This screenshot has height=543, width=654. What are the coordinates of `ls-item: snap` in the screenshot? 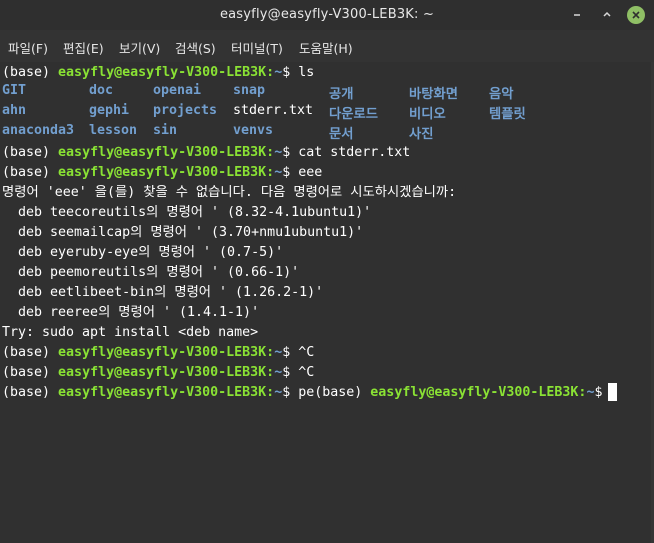 It's located at (249, 90).